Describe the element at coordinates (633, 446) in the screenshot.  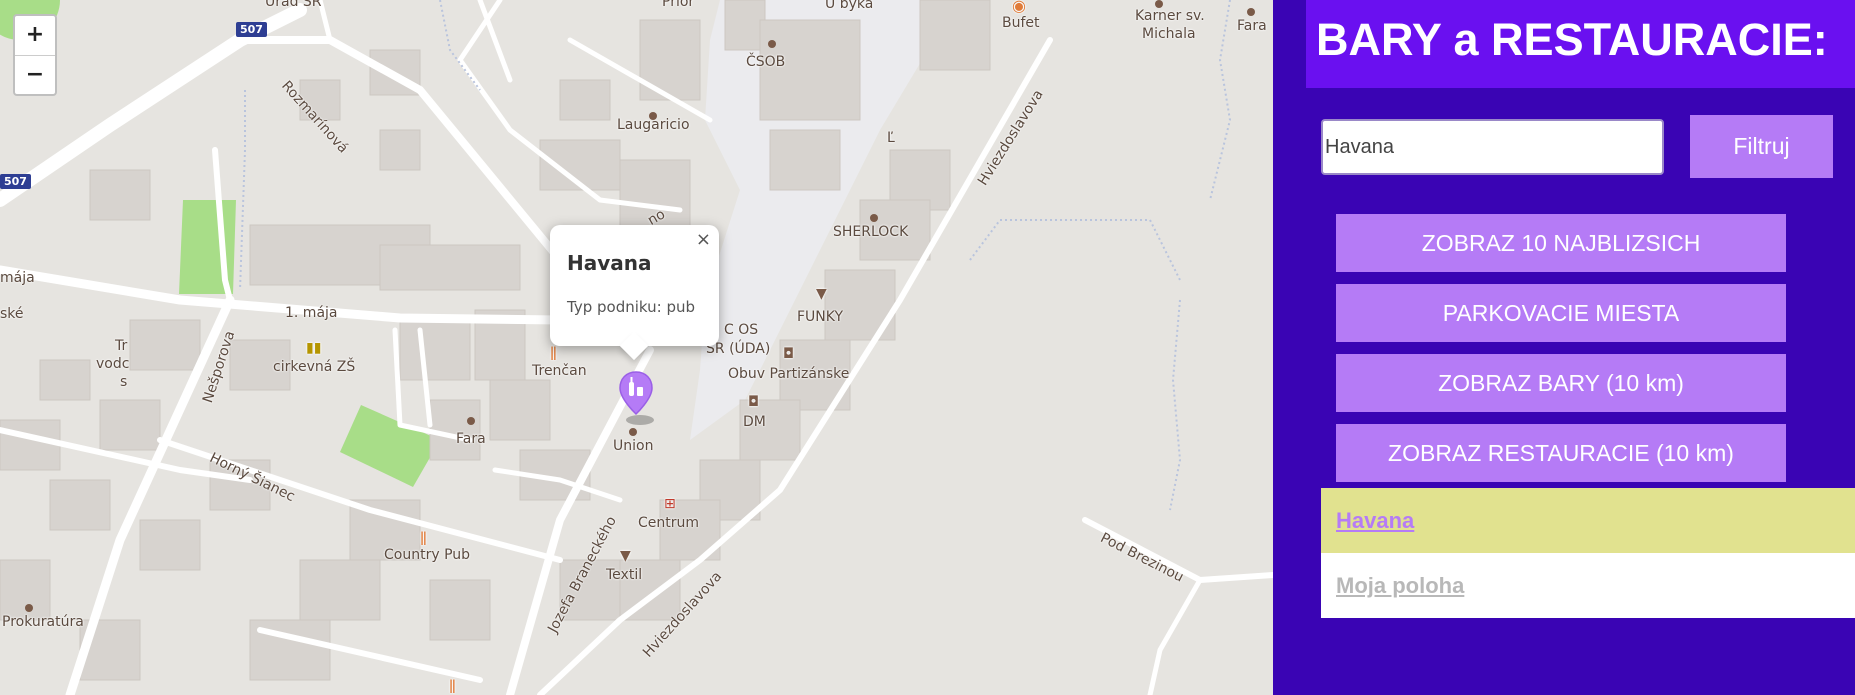
I see `place-label: Union` at that location.